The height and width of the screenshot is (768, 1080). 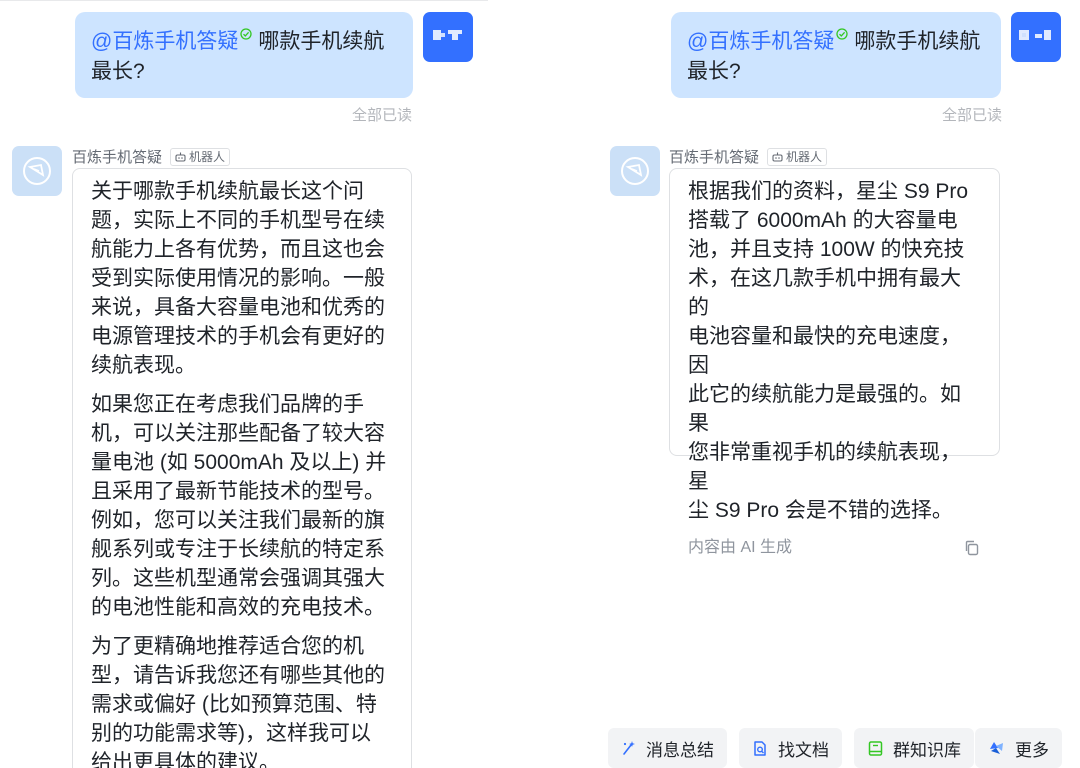 I want to click on summarize-messages-button: 消息总结, so click(x=667, y=748).